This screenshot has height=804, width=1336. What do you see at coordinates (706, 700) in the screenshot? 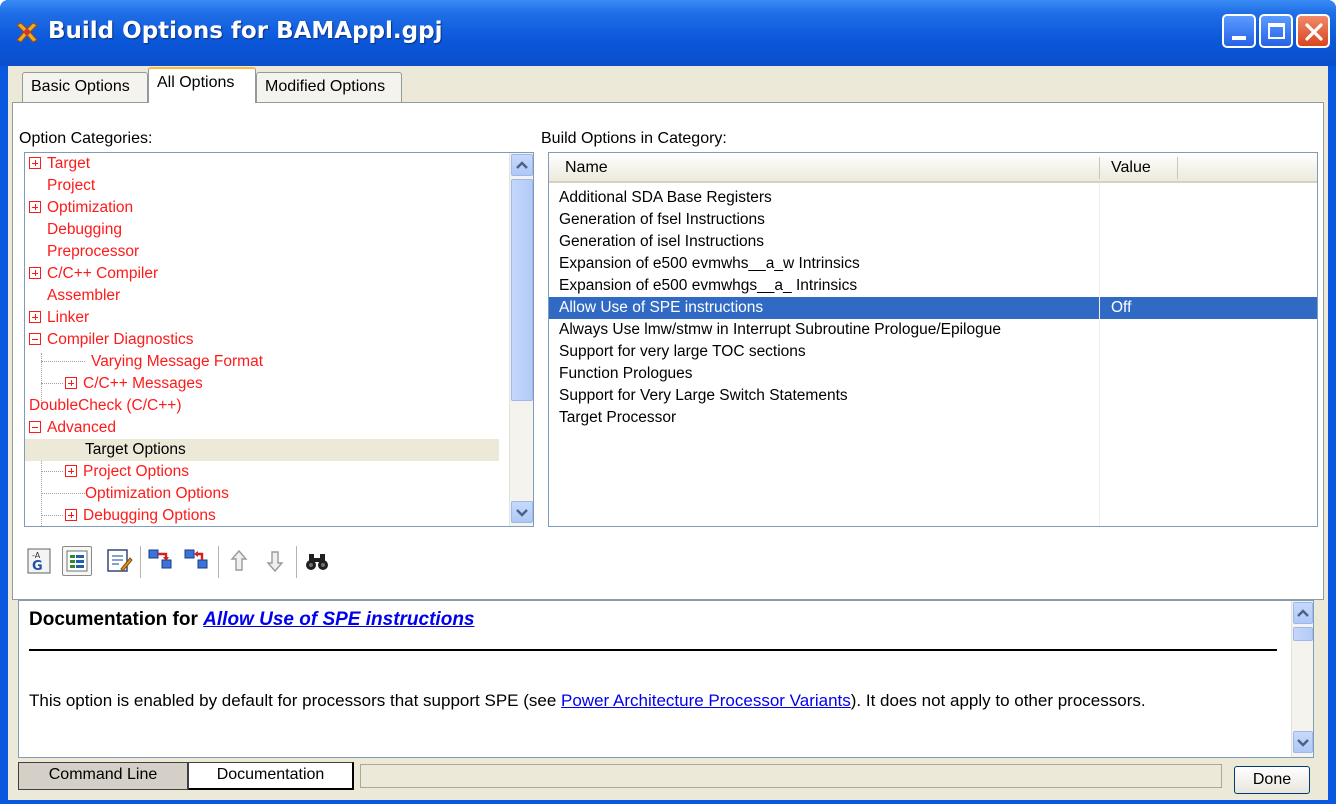
I see `processor-variants-link: Power Architecture Processor Variants` at bounding box center [706, 700].